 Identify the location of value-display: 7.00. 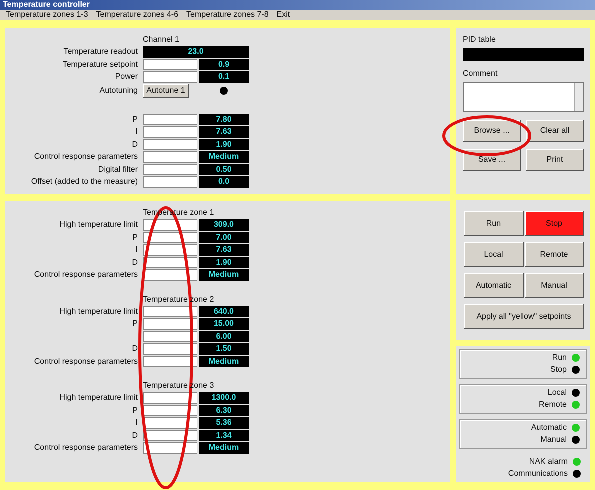
(224, 237).